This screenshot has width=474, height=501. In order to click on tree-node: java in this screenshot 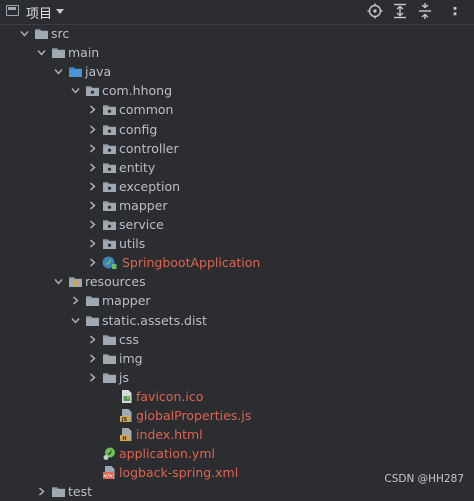, I will do `click(237, 71)`.